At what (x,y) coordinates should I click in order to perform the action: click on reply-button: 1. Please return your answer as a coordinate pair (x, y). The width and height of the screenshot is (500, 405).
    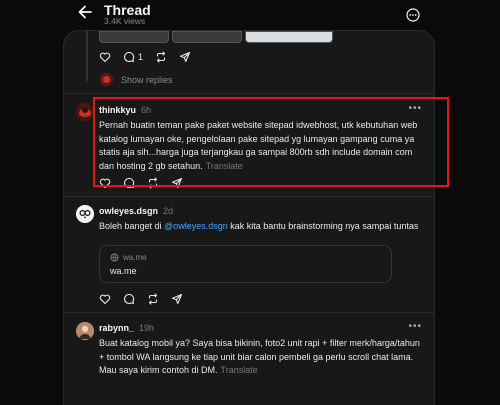
    Looking at the image, I should click on (133, 57).